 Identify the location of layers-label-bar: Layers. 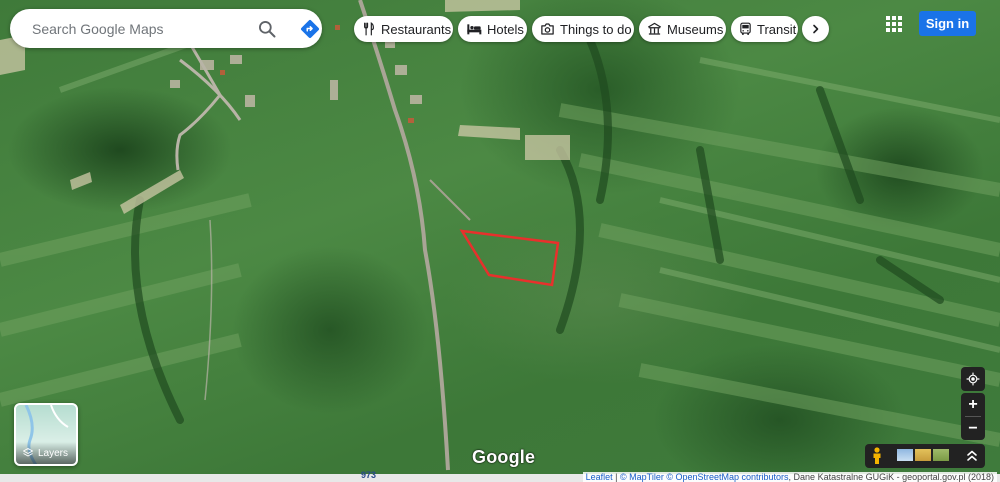
(46, 453).